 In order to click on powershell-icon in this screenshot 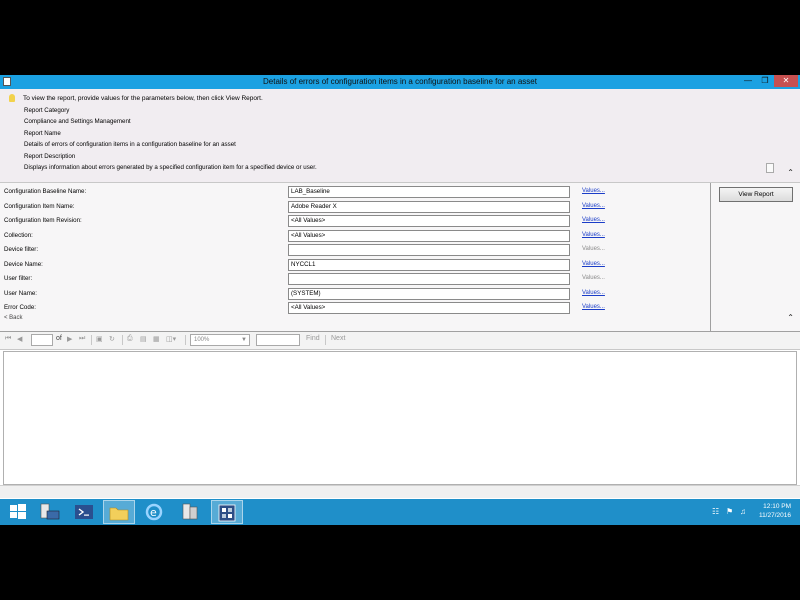, I will do `click(84, 512)`.